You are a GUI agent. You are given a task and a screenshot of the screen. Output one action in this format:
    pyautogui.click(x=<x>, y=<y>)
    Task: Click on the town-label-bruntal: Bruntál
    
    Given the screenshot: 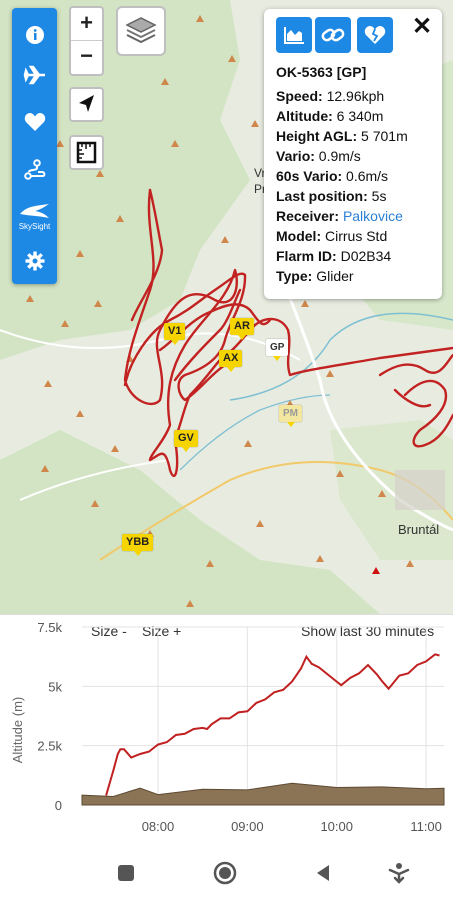 What is the action you would take?
    pyautogui.click(x=419, y=529)
    